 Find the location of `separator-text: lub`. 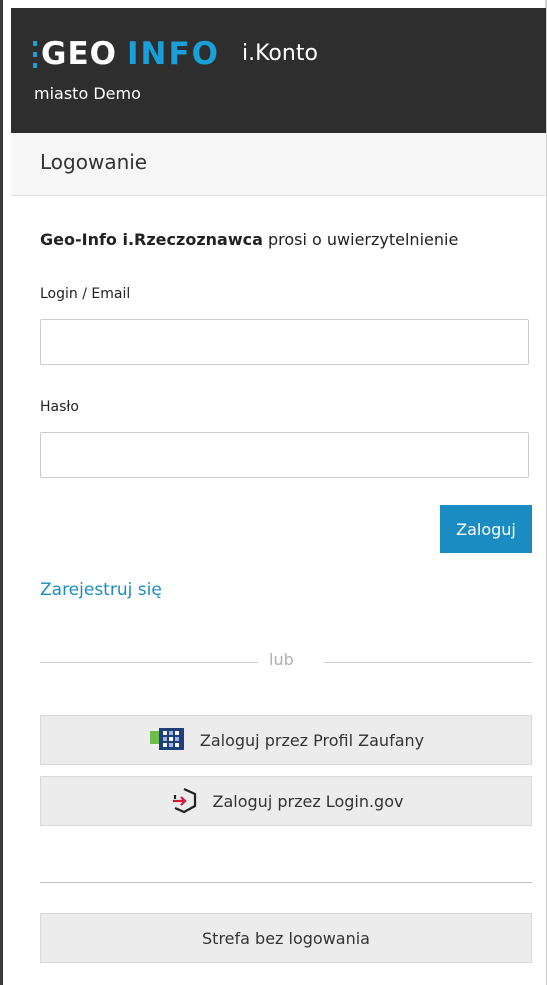

separator-text: lub is located at coordinates (281, 659).